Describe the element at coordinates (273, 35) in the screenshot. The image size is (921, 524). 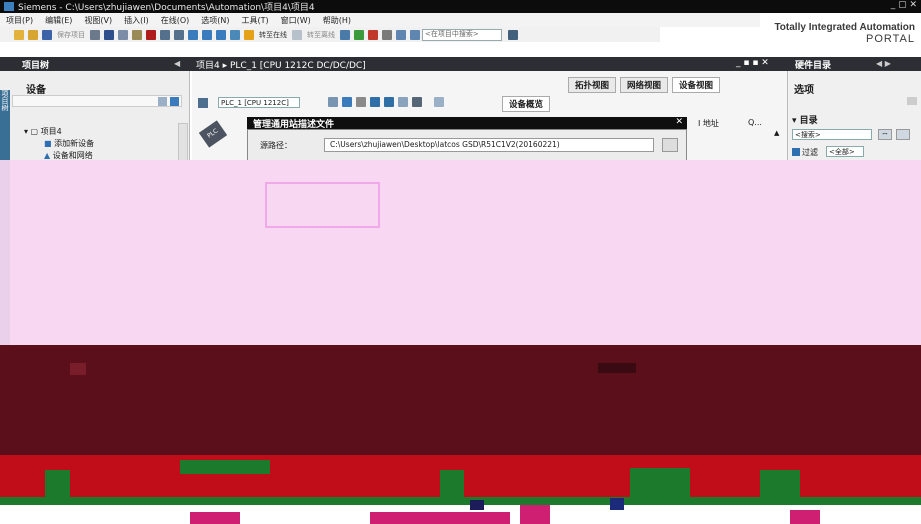
I see `go-online-button: 转至在线` at that location.